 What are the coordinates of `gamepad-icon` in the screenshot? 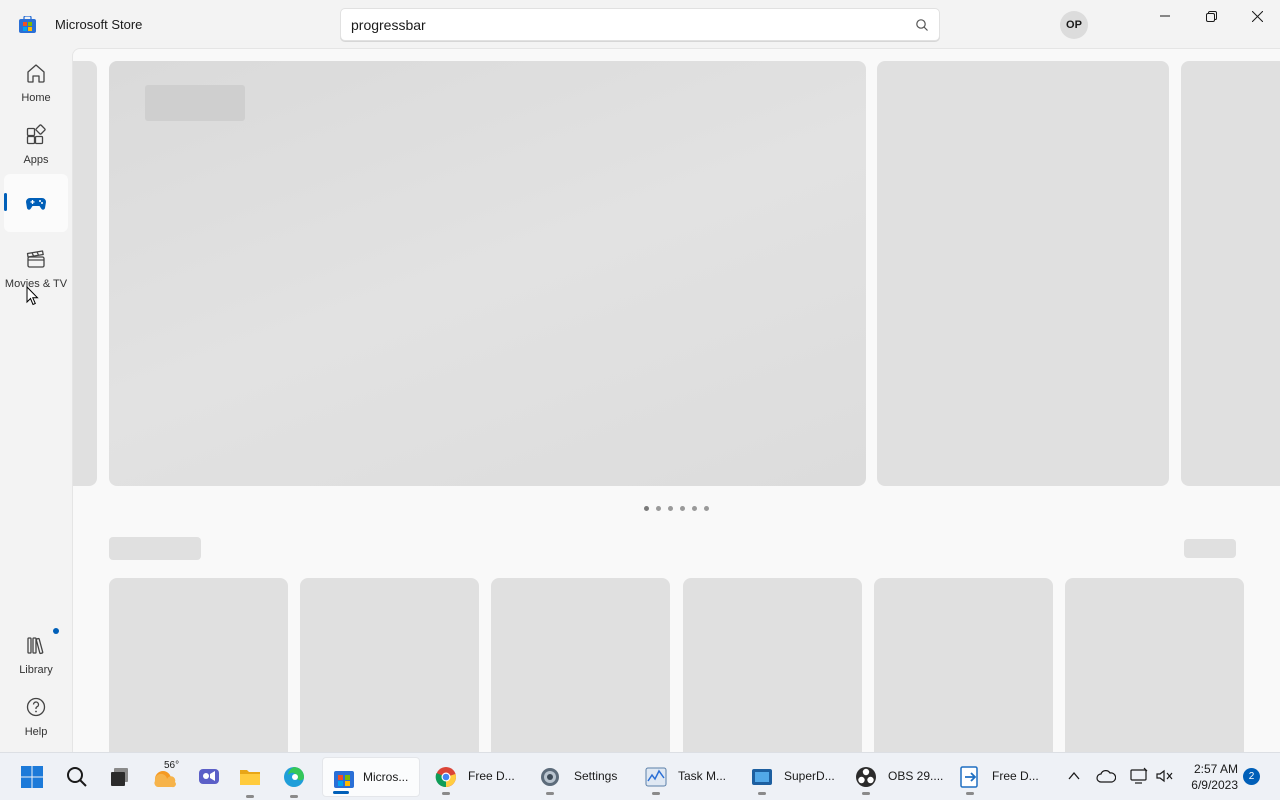 It's located at (36, 204).